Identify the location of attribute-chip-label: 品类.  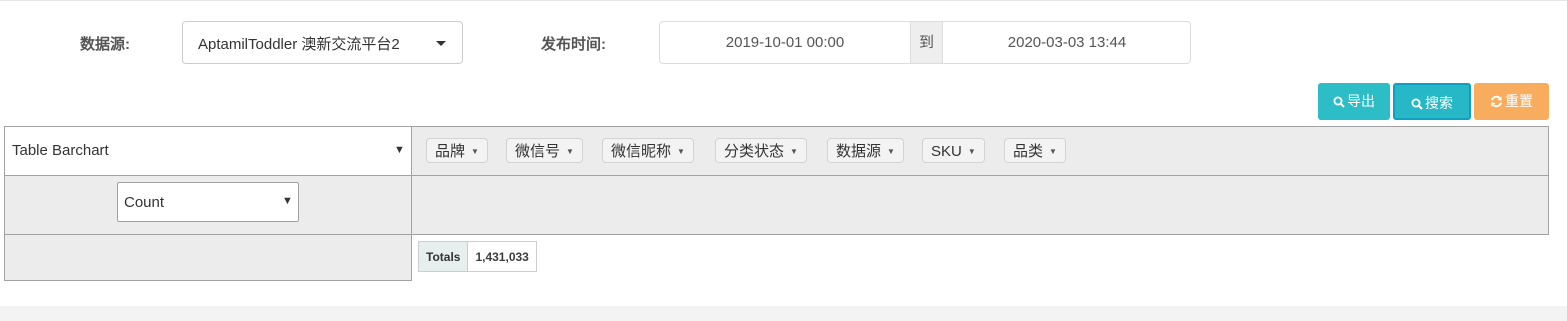
(1028, 151).